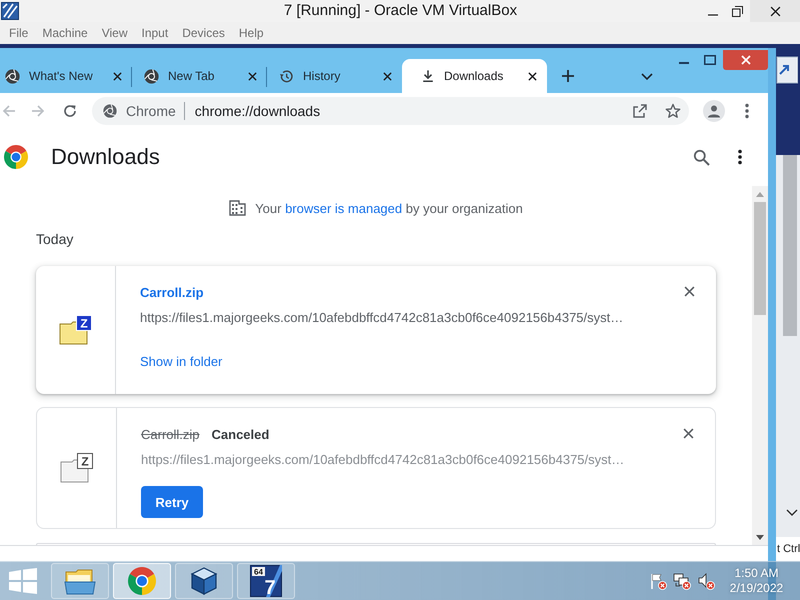  I want to click on address-text: chrome://downloads, so click(258, 110).